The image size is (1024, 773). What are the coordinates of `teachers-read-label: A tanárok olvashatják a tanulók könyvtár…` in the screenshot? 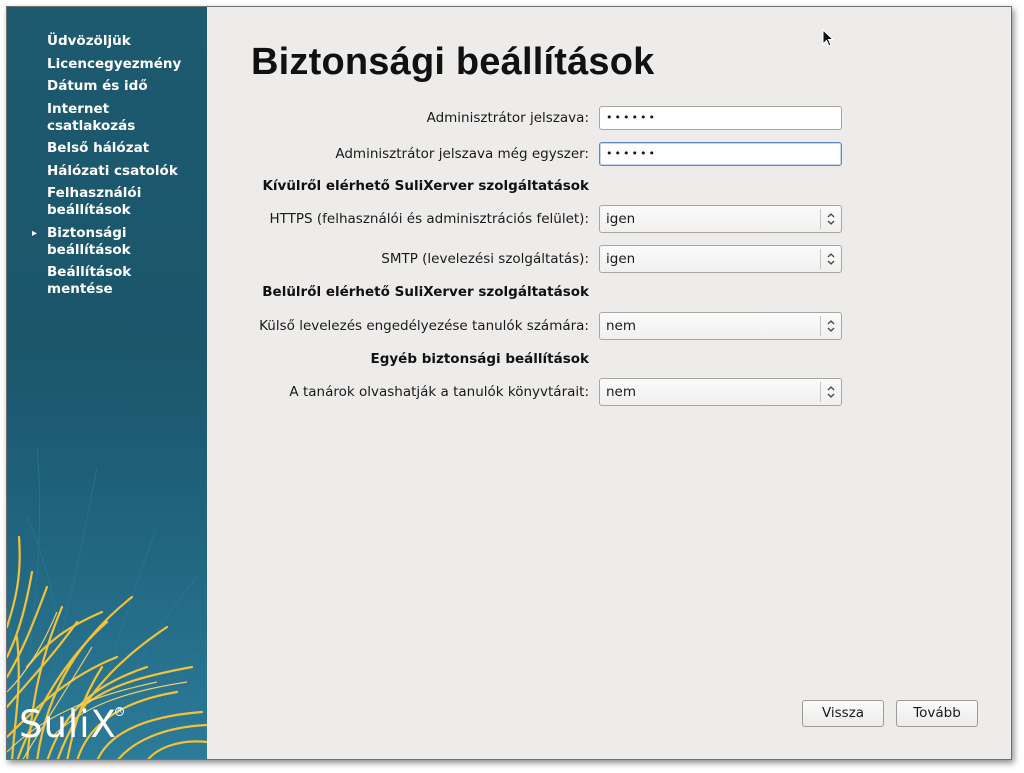 It's located at (439, 392).